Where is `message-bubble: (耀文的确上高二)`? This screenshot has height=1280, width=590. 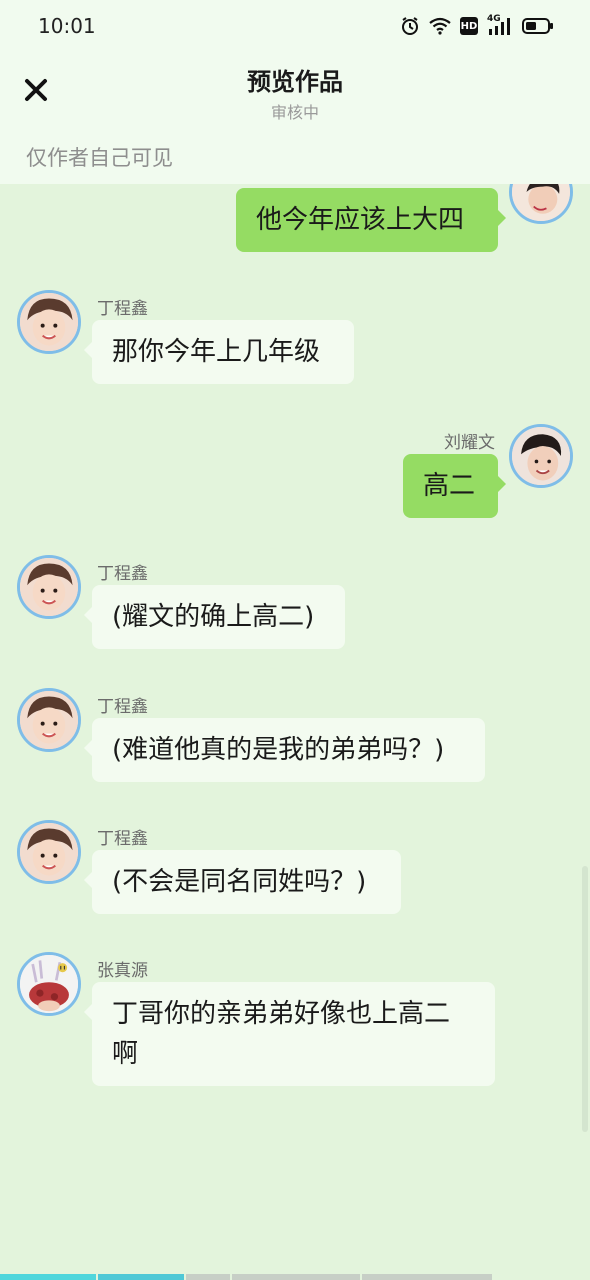 message-bubble: (耀文的确上高二) is located at coordinates (214, 617).